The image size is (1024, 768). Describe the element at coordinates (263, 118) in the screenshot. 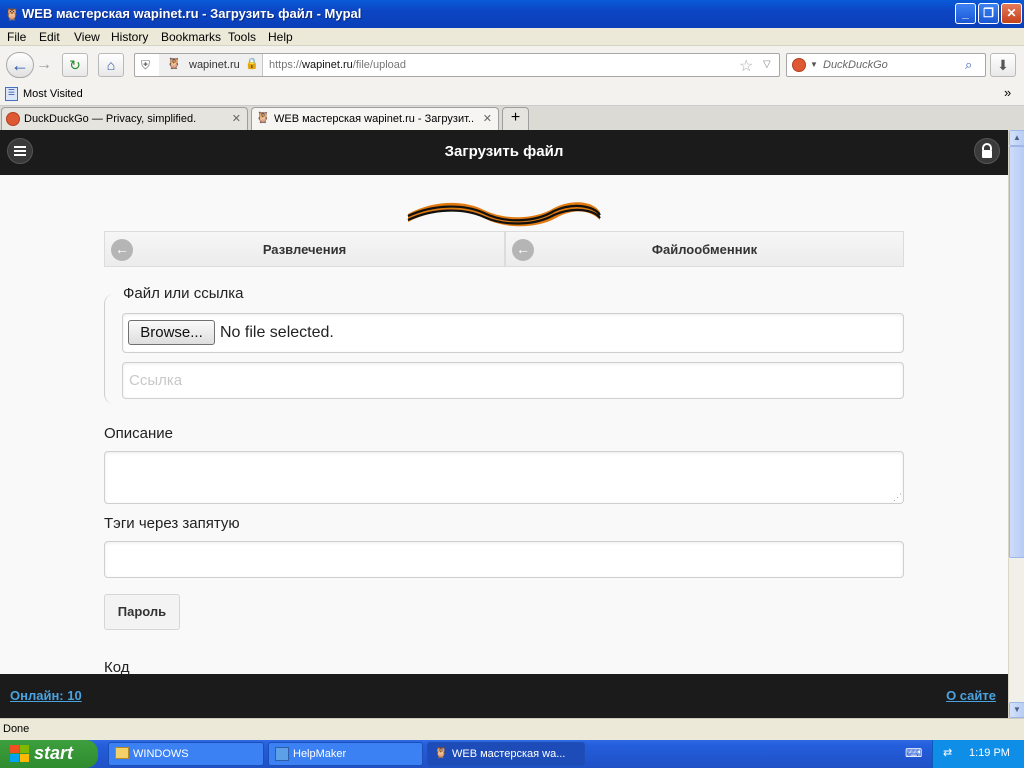

I see `owl-favicon-icon: 🦉` at that location.